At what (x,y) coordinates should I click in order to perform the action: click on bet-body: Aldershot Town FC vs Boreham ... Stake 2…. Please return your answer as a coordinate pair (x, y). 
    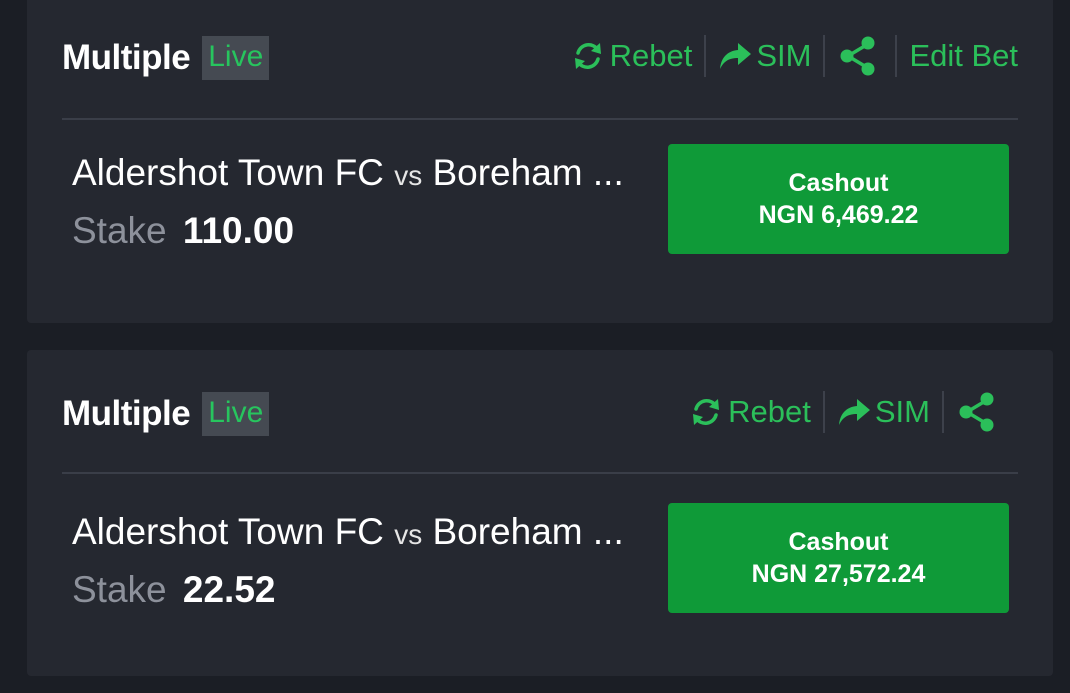
    Looking at the image, I should click on (540, 559).